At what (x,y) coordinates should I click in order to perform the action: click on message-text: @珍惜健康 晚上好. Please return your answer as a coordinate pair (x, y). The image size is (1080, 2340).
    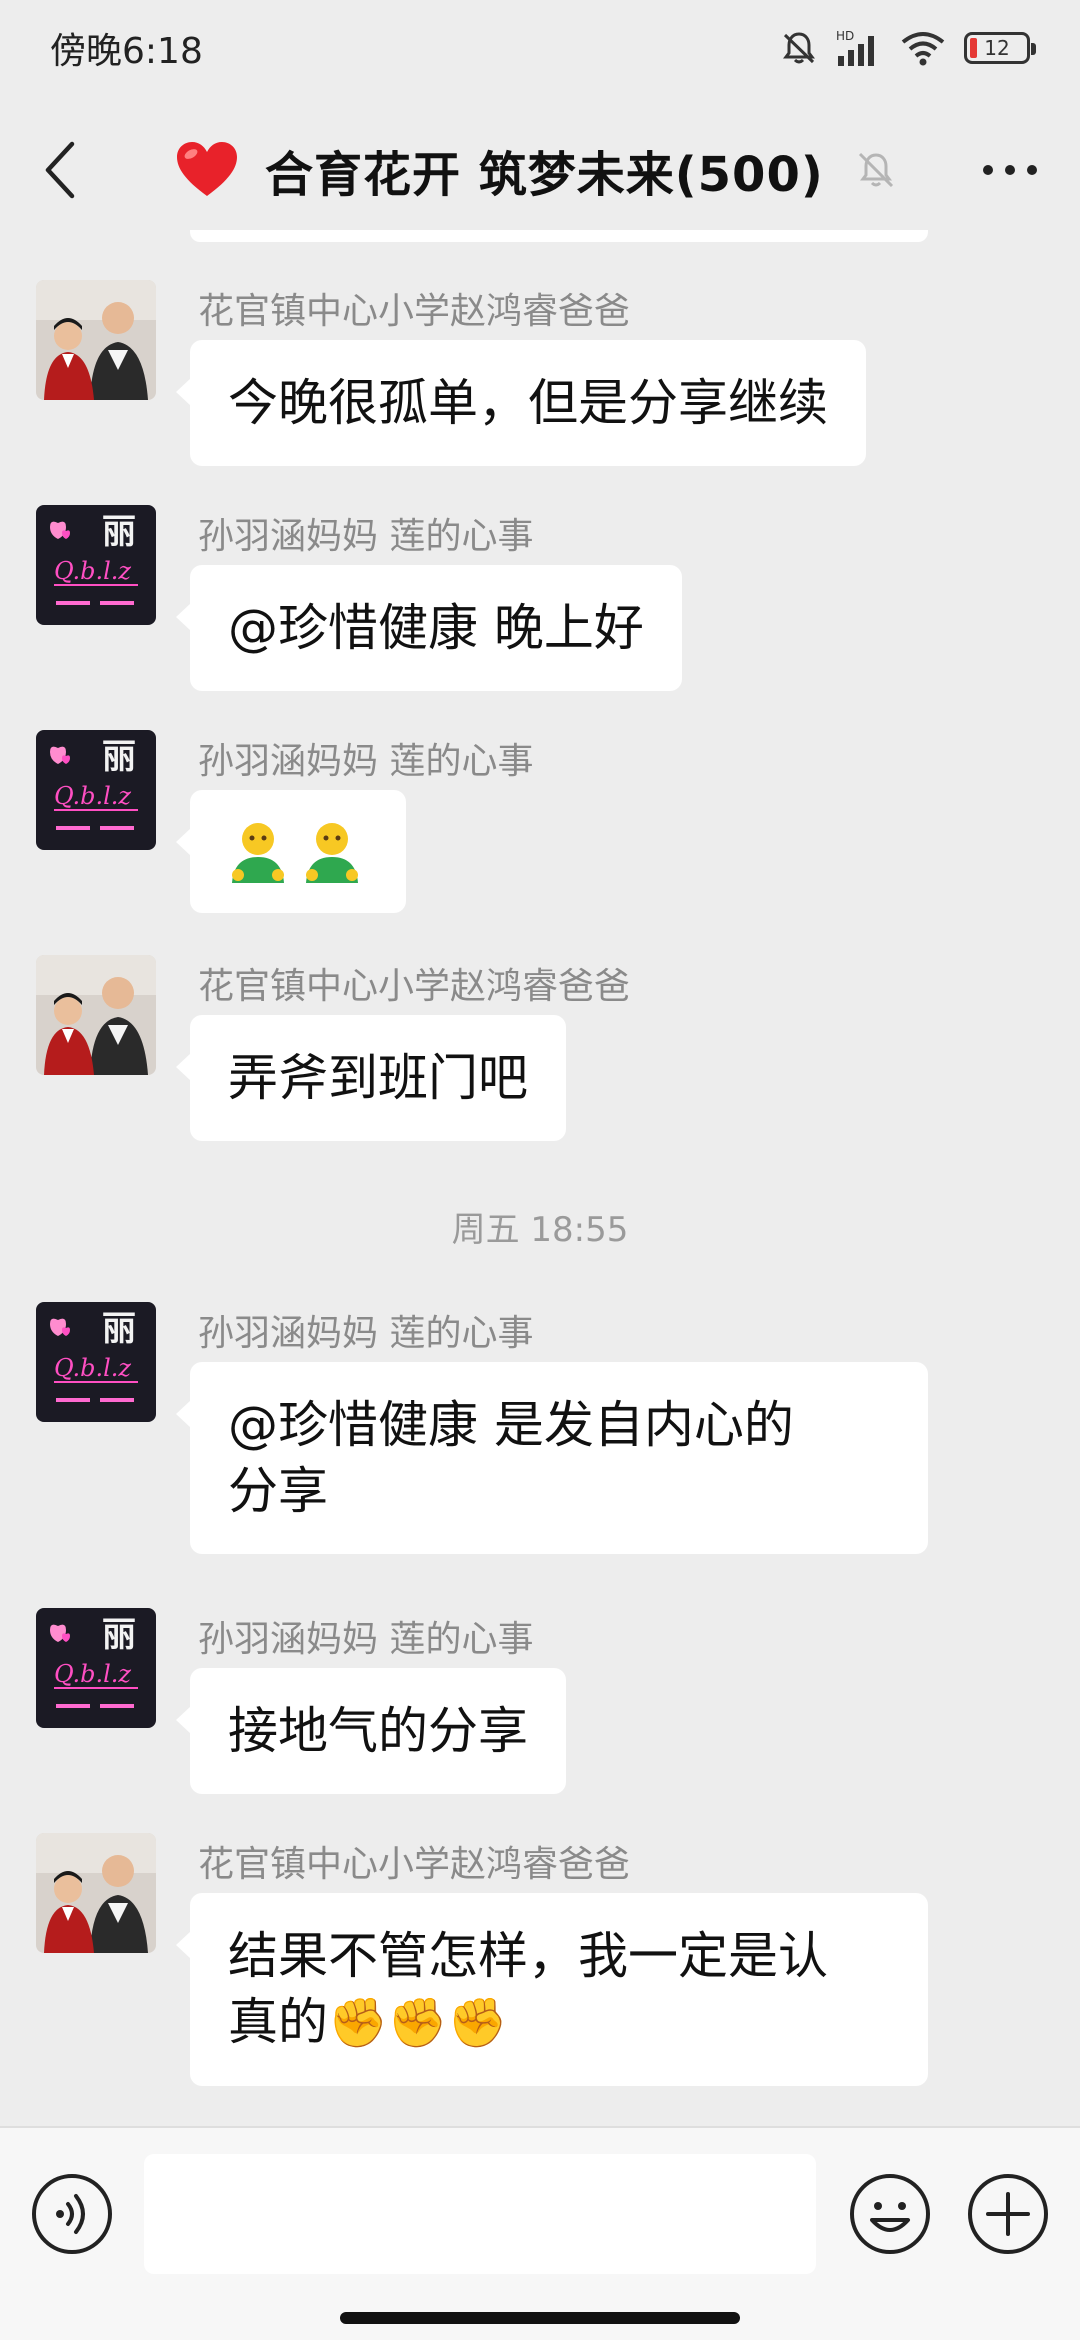
    Looking at the image, I should click on (436, 628).